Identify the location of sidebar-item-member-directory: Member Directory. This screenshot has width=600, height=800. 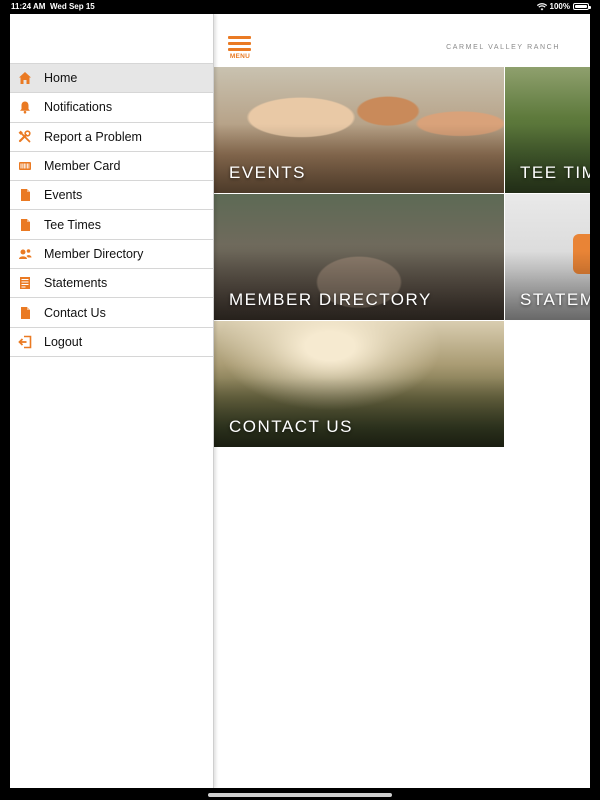
(111, 255).